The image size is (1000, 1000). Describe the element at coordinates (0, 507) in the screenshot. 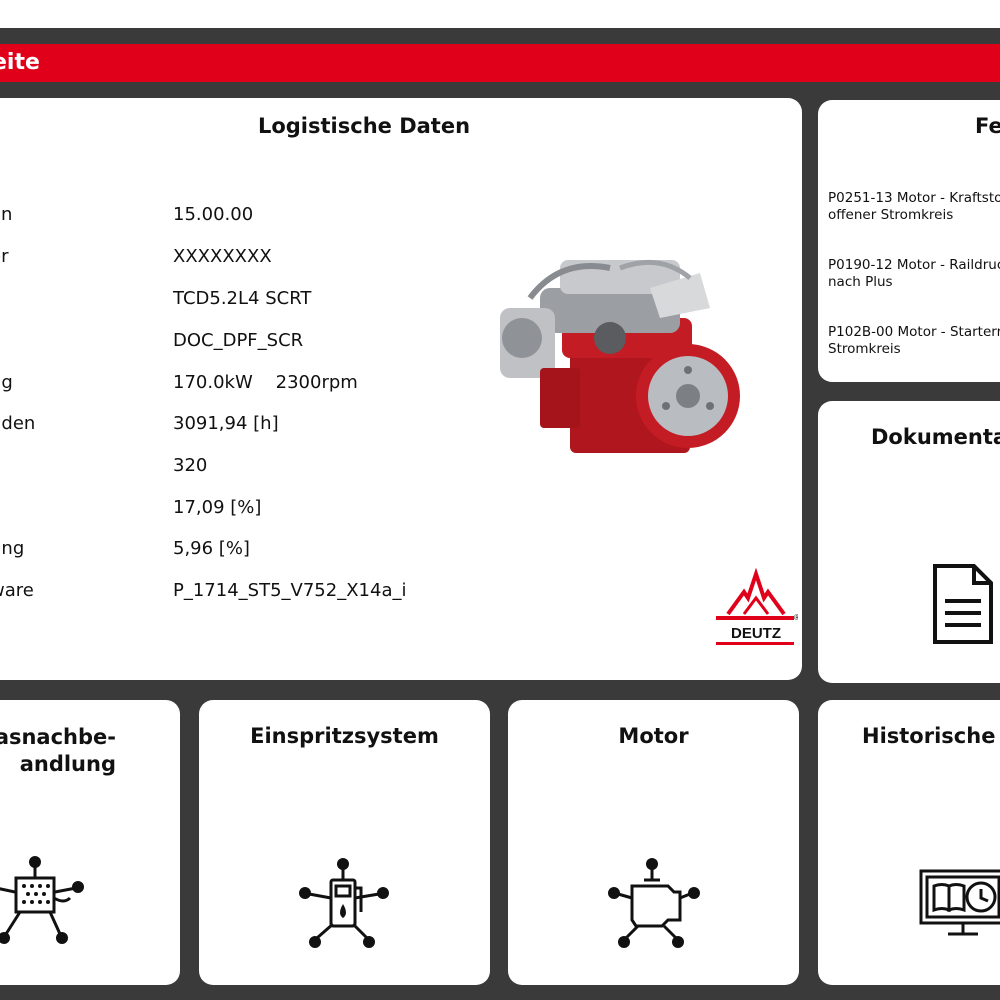

I see `logistic-row-label: g` at that location.